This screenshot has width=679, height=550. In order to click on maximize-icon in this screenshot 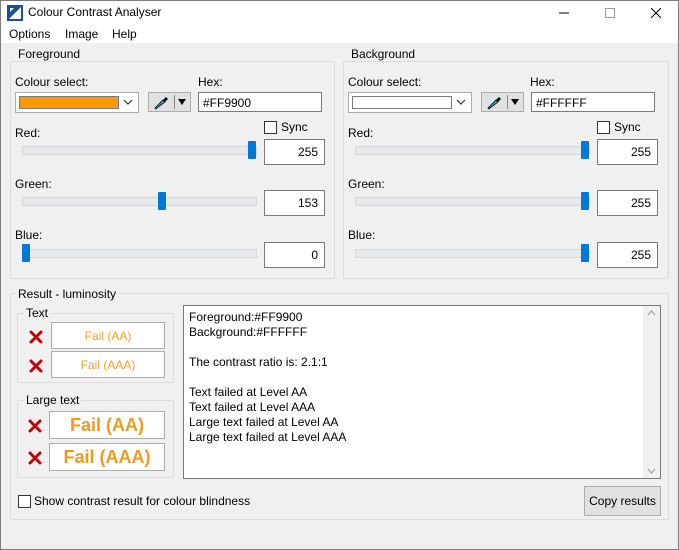, I will do `click(610, 12)`.